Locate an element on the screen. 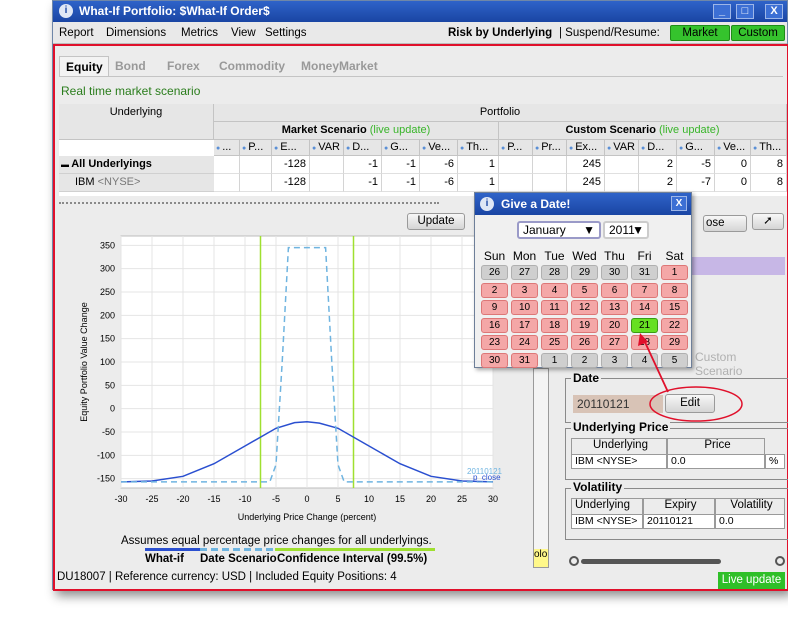  menu-report: Report is located at coordinates (76, 33).